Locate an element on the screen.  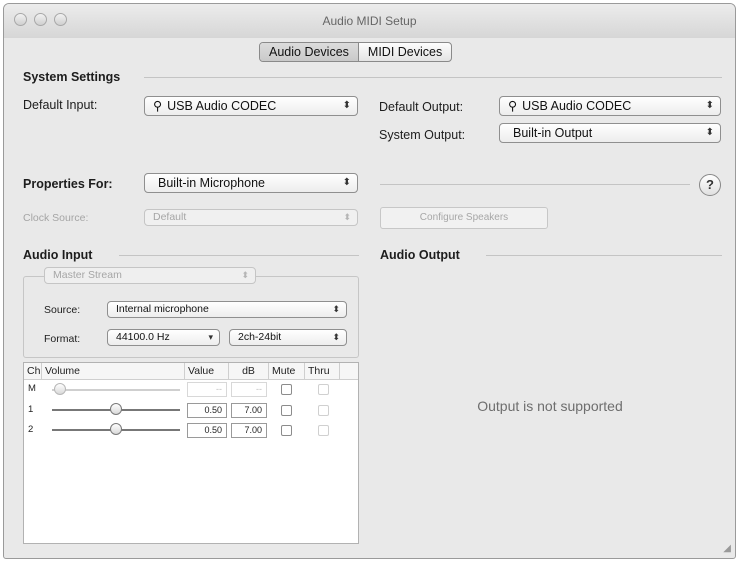
sample-rate-popup: 44100.0 Hz ▾ is located at coordinates (163, 337).